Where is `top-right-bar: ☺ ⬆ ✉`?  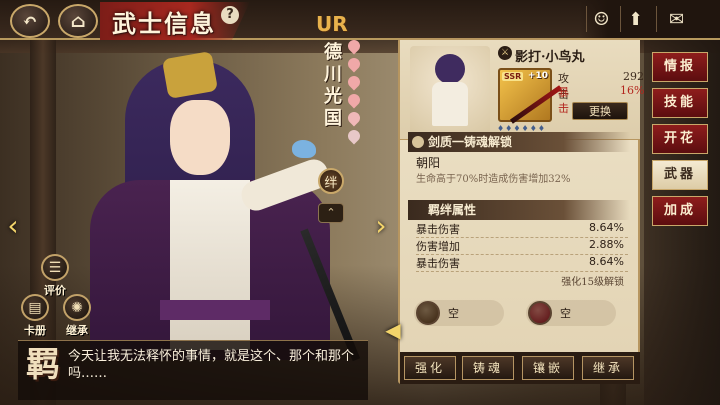
top-right-bar: ☺ ⬆ ✉ is located at coordinates (650, 19).